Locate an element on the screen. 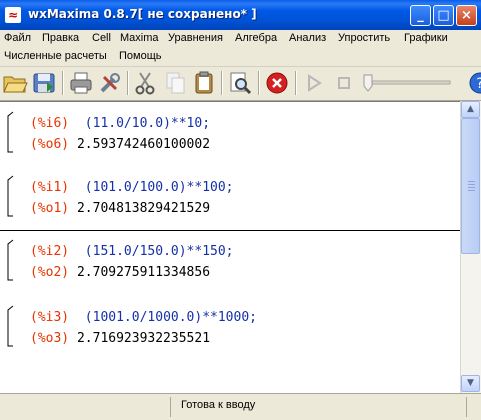 Image resolution: width=481 pixels, height=420 pixels. menu-help: Помощь is located at coordinates (140, 56).